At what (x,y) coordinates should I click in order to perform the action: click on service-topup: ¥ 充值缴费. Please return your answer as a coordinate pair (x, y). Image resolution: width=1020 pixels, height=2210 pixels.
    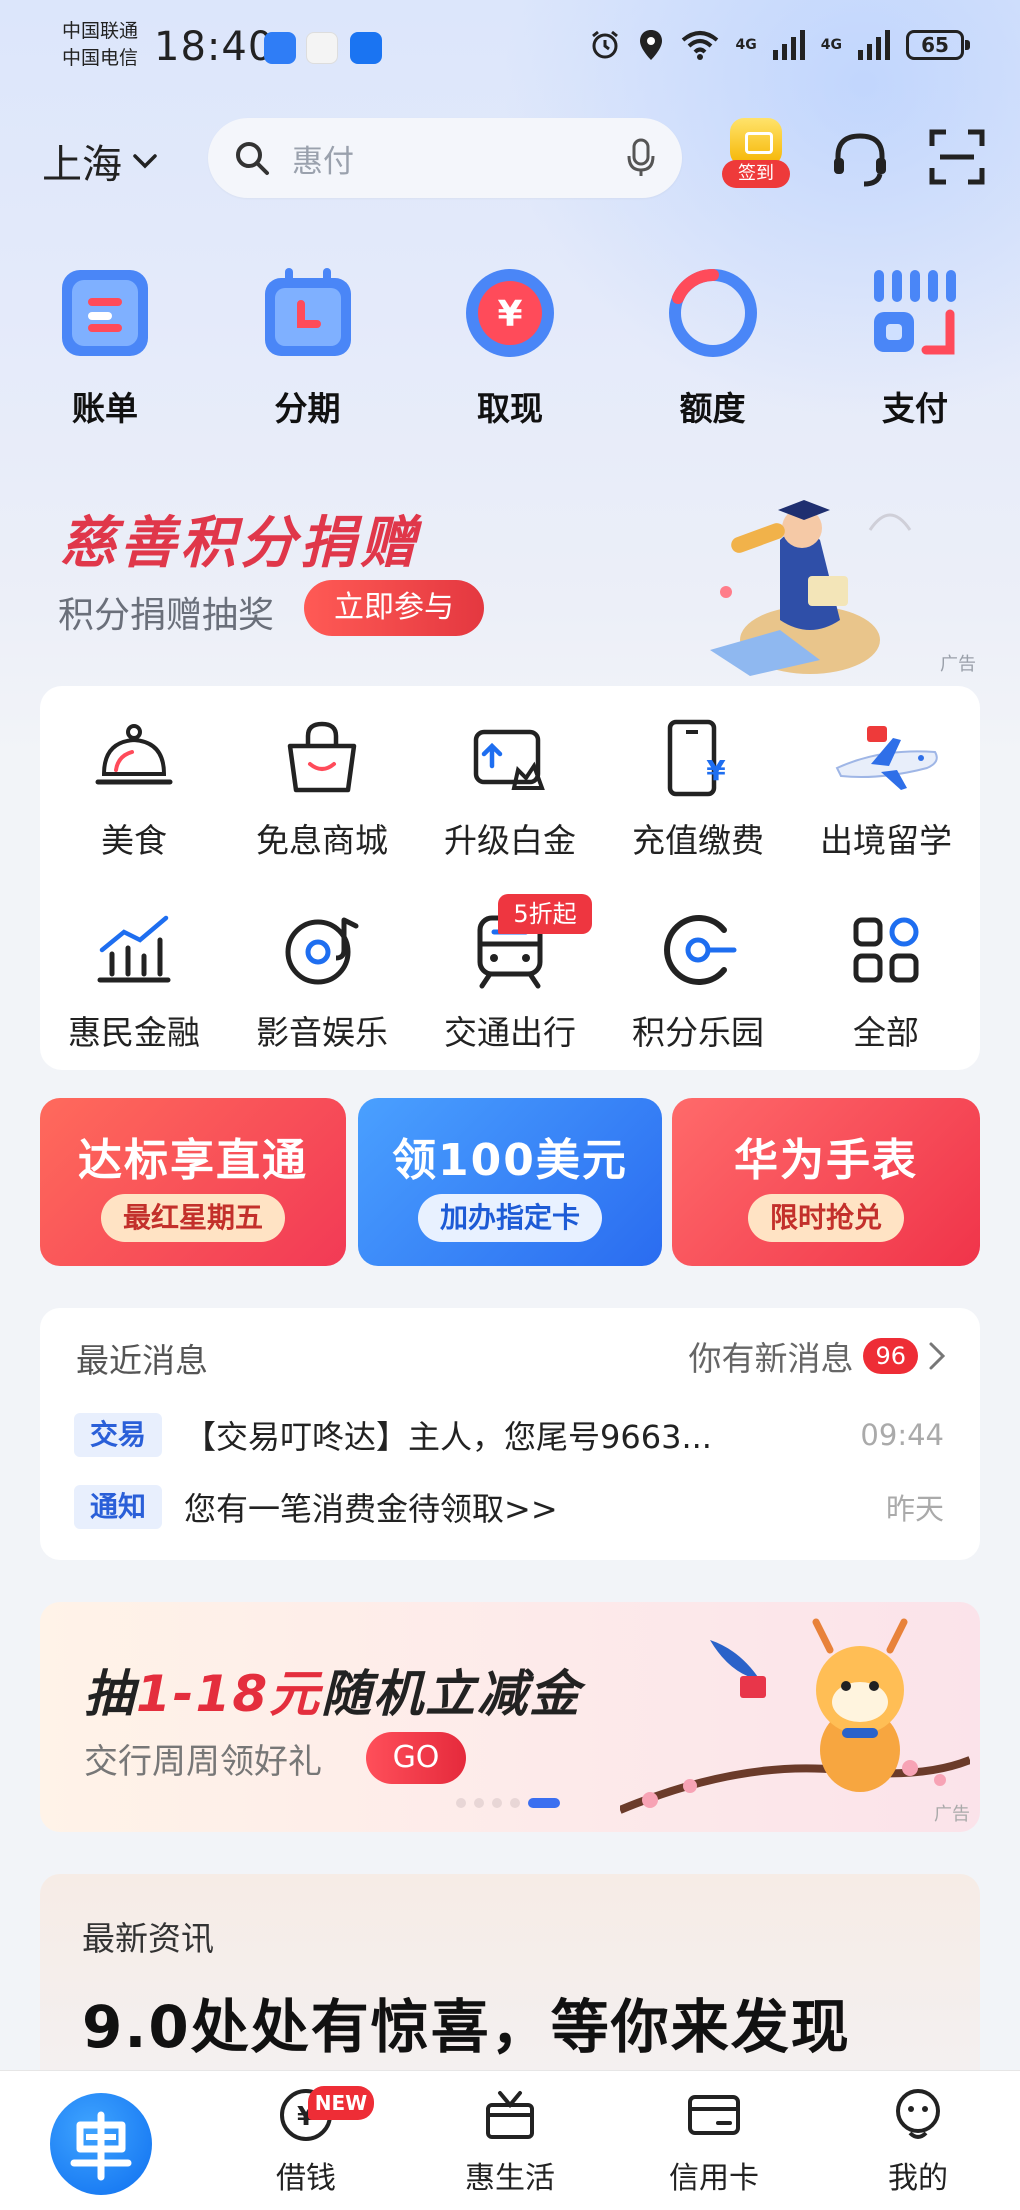
    Looking at the image, I should click on (698, 790).